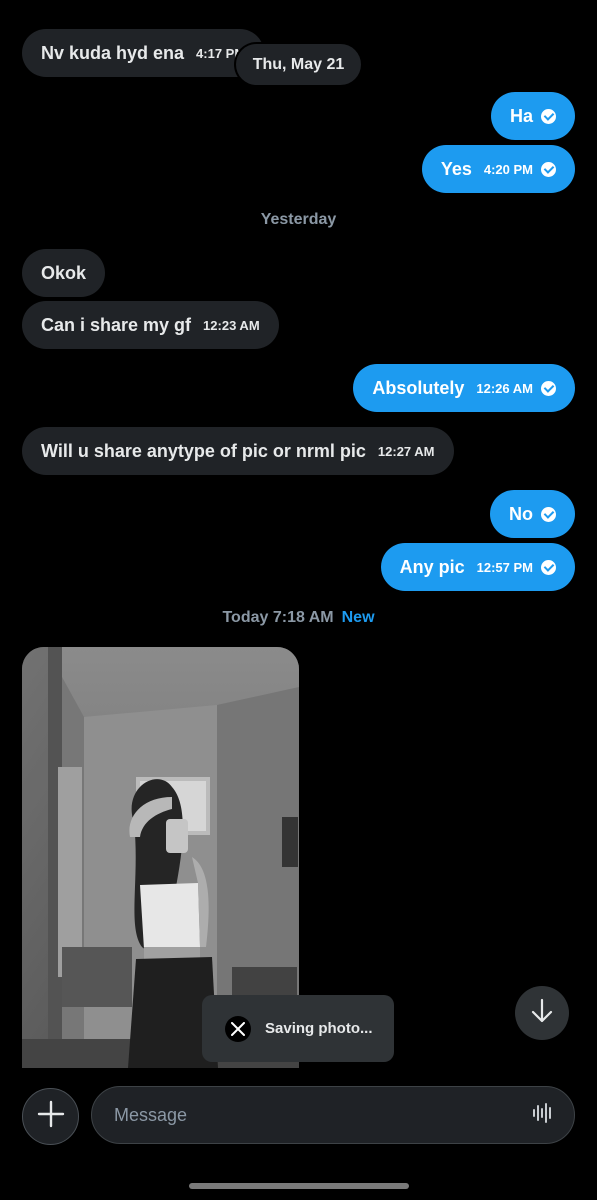 The height and width of the screenshot is (1200, 597). I want to click on message-time: 12:57 PM, so click(504, 567).